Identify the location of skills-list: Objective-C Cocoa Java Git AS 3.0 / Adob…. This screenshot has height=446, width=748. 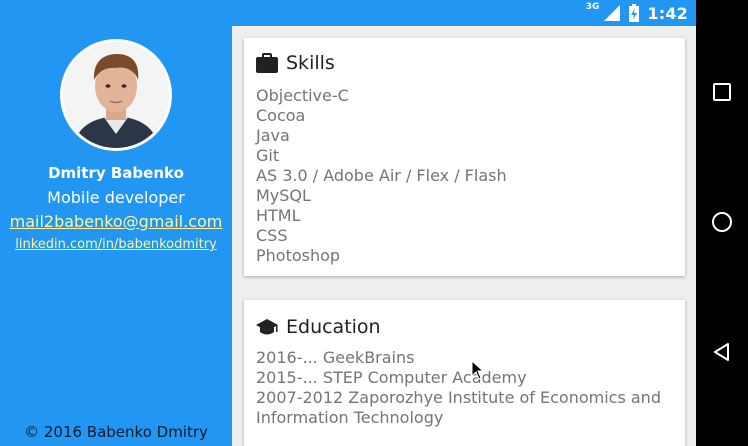
(381, 176).